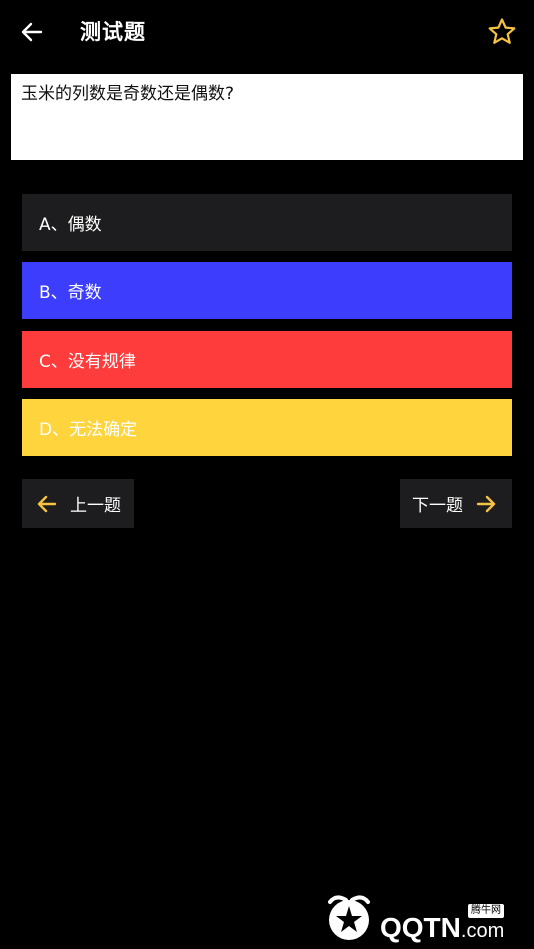 The height and width of the screenshot is (949, 534). Describe the element at coordinates (437, 506) in the screenshot. I see `next-question-label: 下一题` at that location.